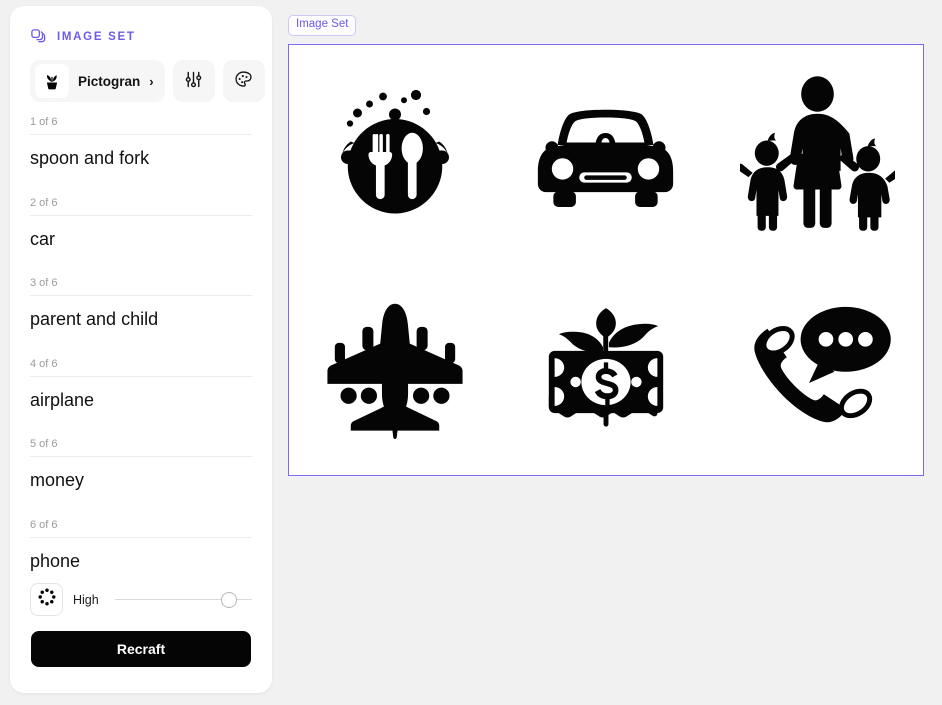 The width and height of the screenshot is (942, 705). I want to click on prompt-text: spoon and fork, so click(141, 166).